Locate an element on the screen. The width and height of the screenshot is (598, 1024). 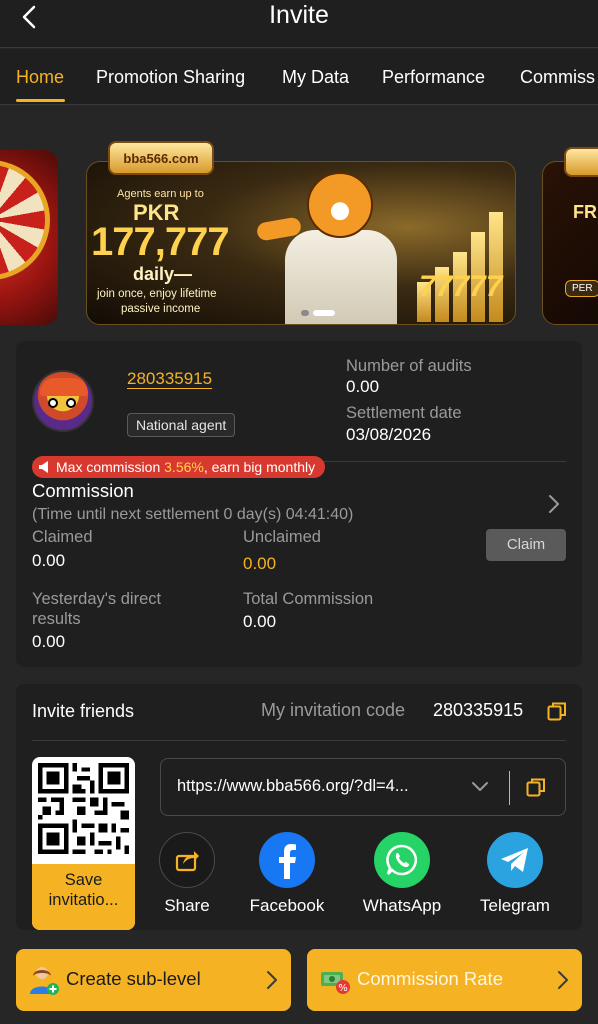
banner-sevens: 77777 is located at coordinates (461, 286).